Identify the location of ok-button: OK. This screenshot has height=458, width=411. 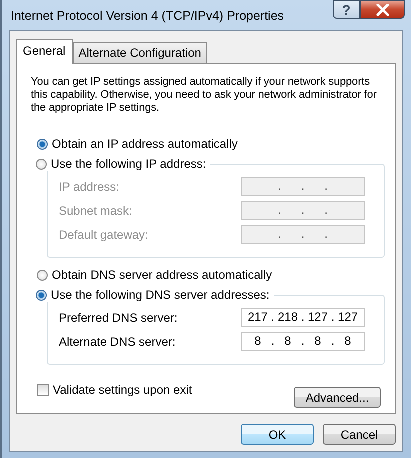
(277, 434).